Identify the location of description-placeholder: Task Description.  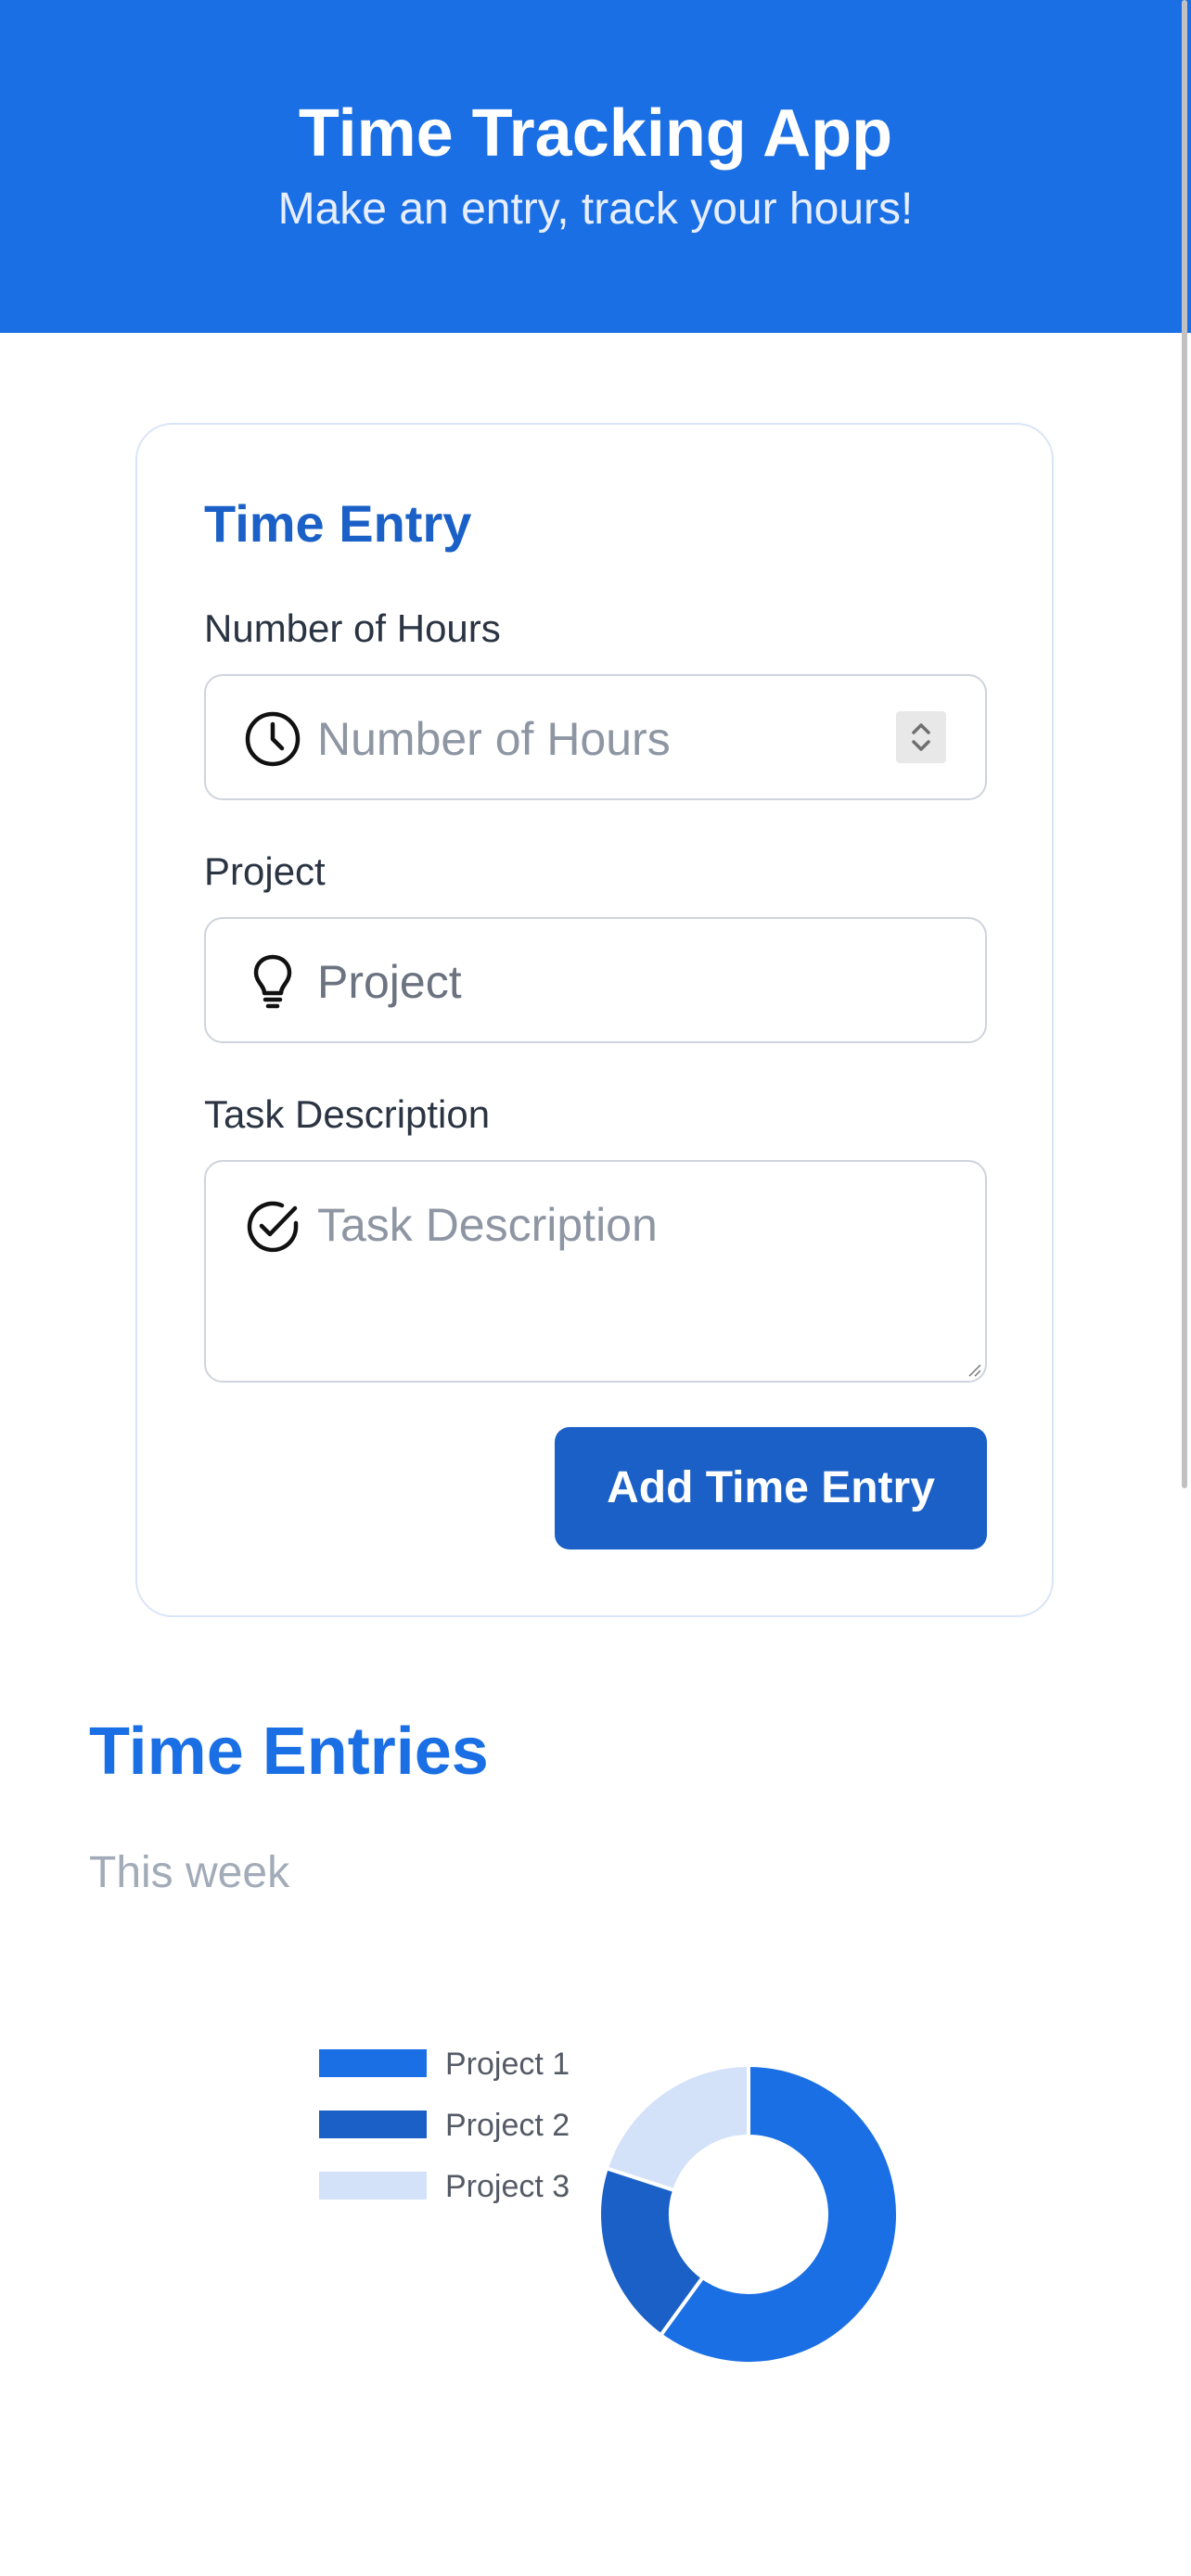
(488, 1225).